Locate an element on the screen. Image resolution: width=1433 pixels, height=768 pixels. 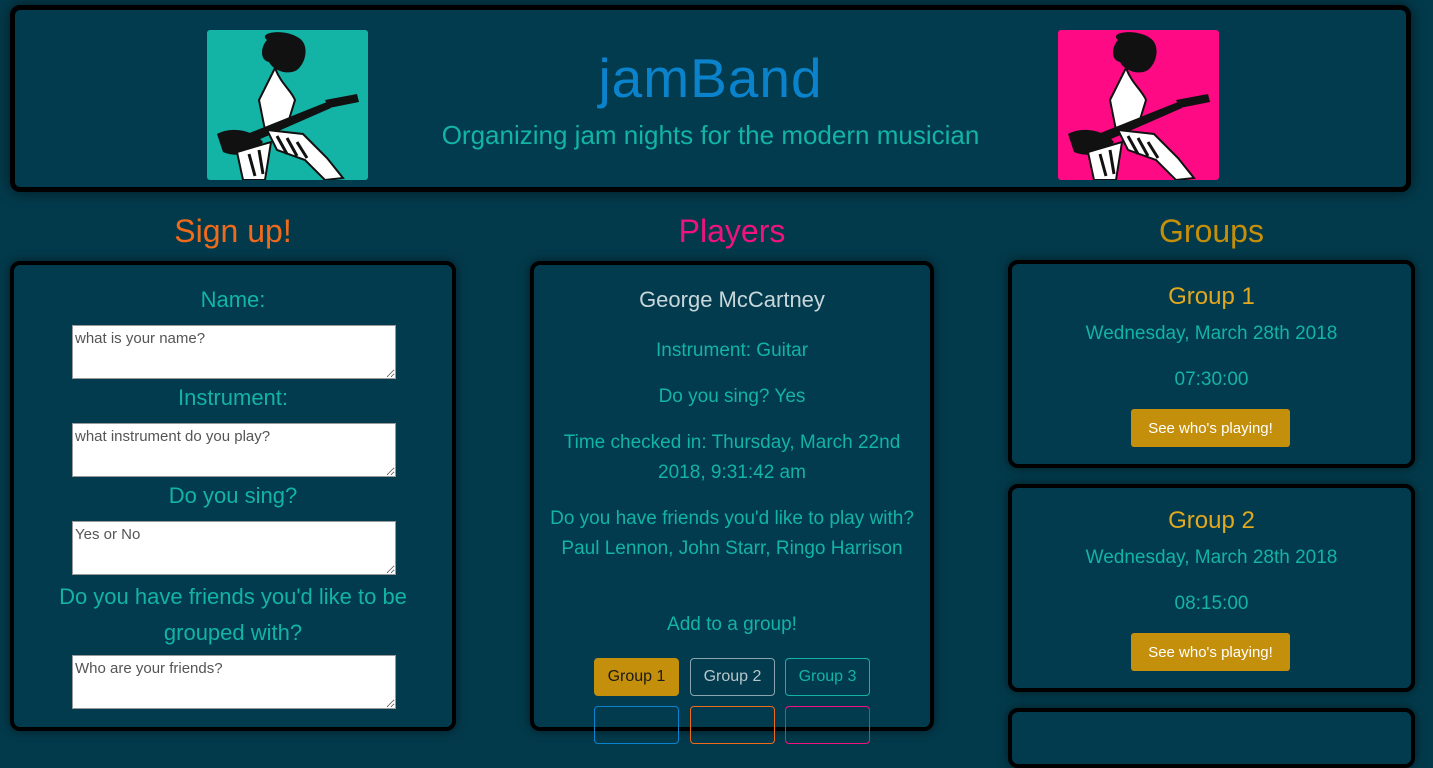
group-card is located at coordinates (1211, 738).